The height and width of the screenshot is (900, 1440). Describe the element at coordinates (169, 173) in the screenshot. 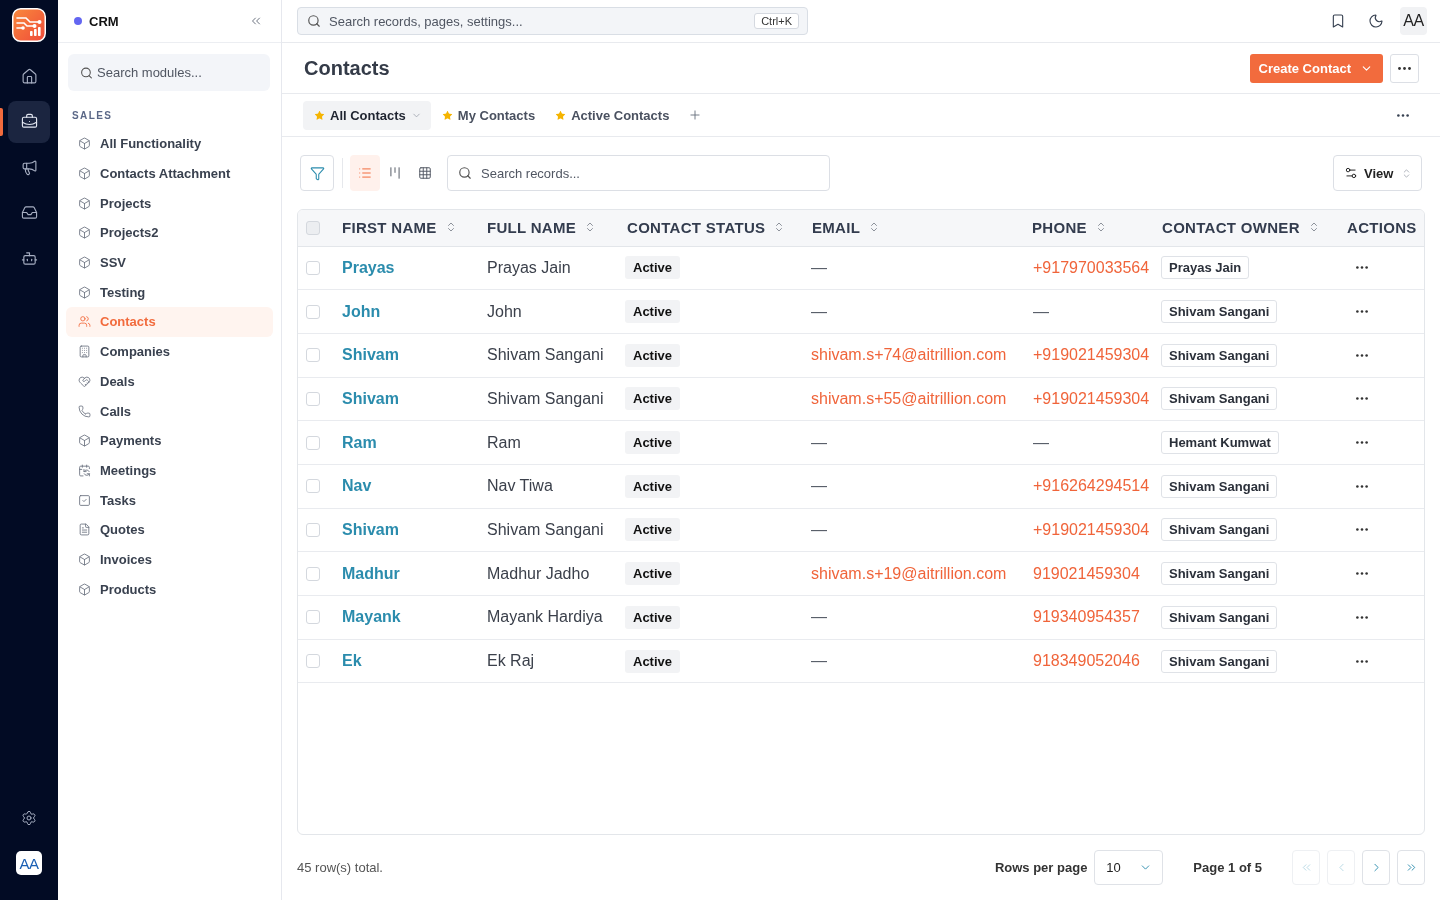

I see `sidebar-item: Contacts Attachment` at that location.